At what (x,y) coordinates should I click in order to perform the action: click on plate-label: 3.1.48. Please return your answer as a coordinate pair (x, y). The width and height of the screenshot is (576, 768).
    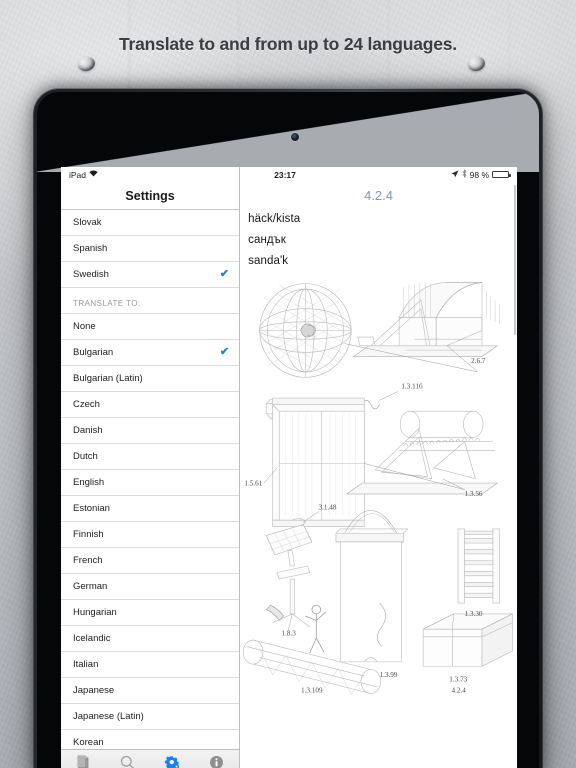
    Looking at the image, I should click on (328, 507).